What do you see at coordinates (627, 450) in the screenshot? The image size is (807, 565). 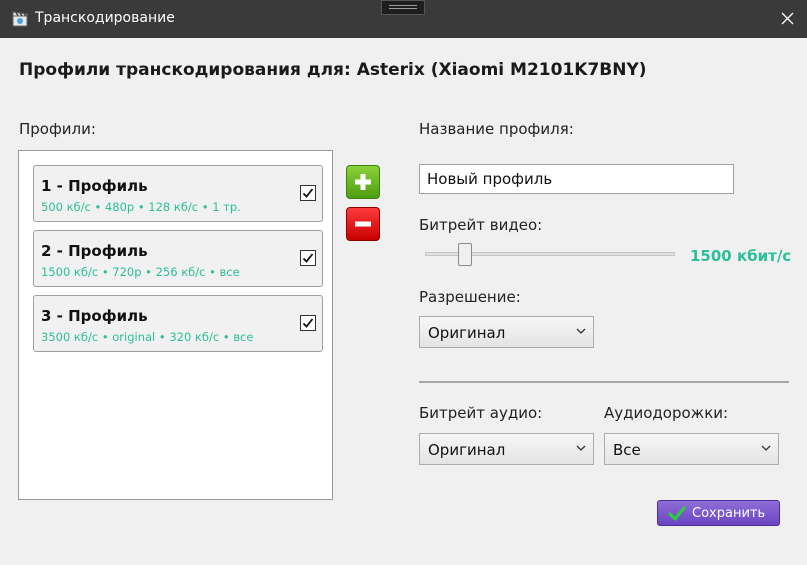 I see `audio-tracks-selected-value: Все` at bounding box center [627, 450].